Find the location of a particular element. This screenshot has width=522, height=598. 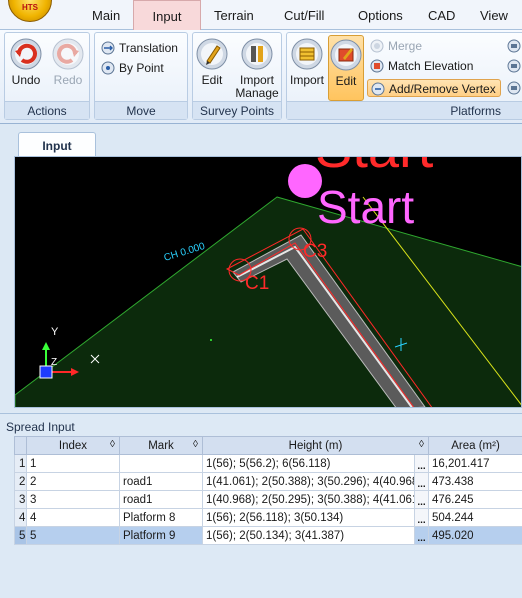

cell-area: 16,201.417 is located at coordinates (475, 463).